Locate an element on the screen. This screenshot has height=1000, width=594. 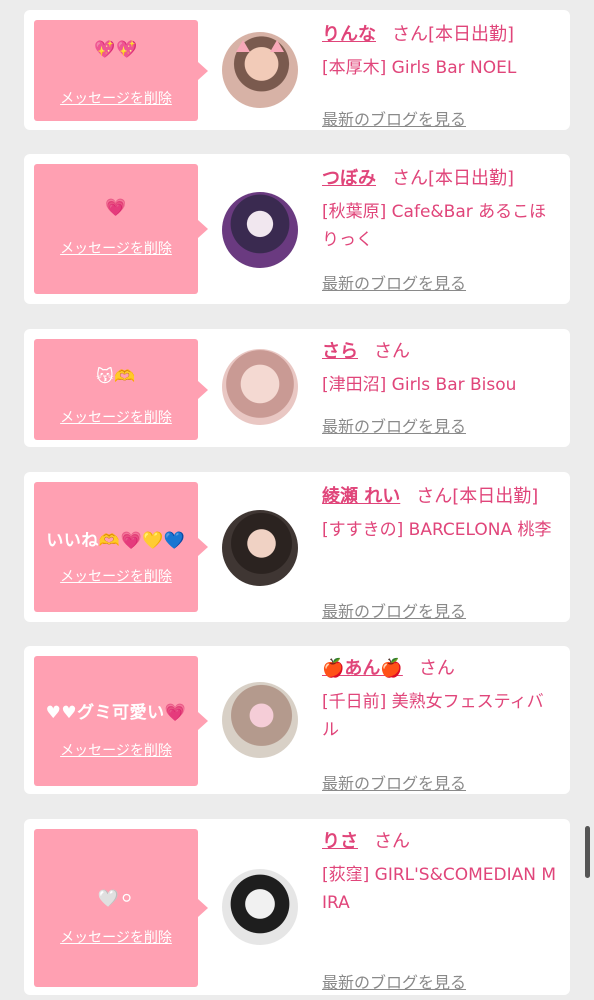
profile-info: りさ さん [荻窪] GIRL'S&COMEDIAN MIRA 最新のブログを見る is located at coordinates (440, 910).